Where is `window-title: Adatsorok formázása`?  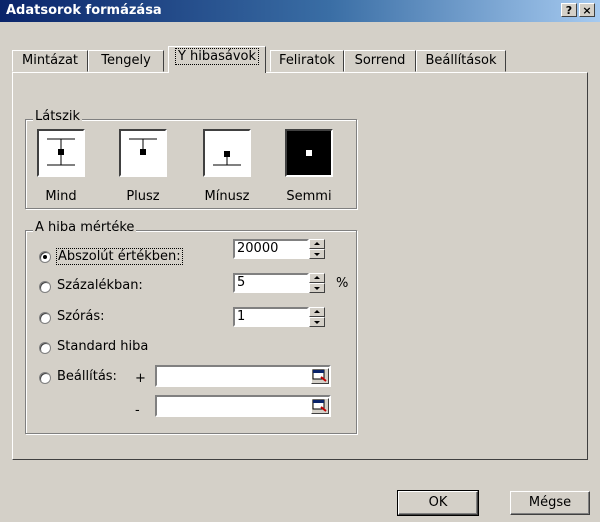
window-title: Adatsorok formázása is located at coordinates (84, 10).